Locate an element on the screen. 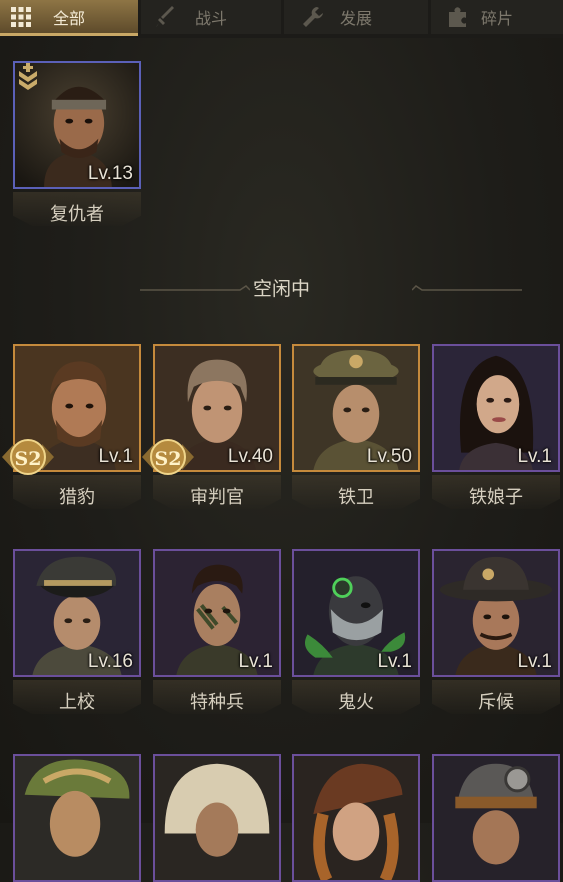  hero-name: 特种兵 is located at coordinates (217, 702).